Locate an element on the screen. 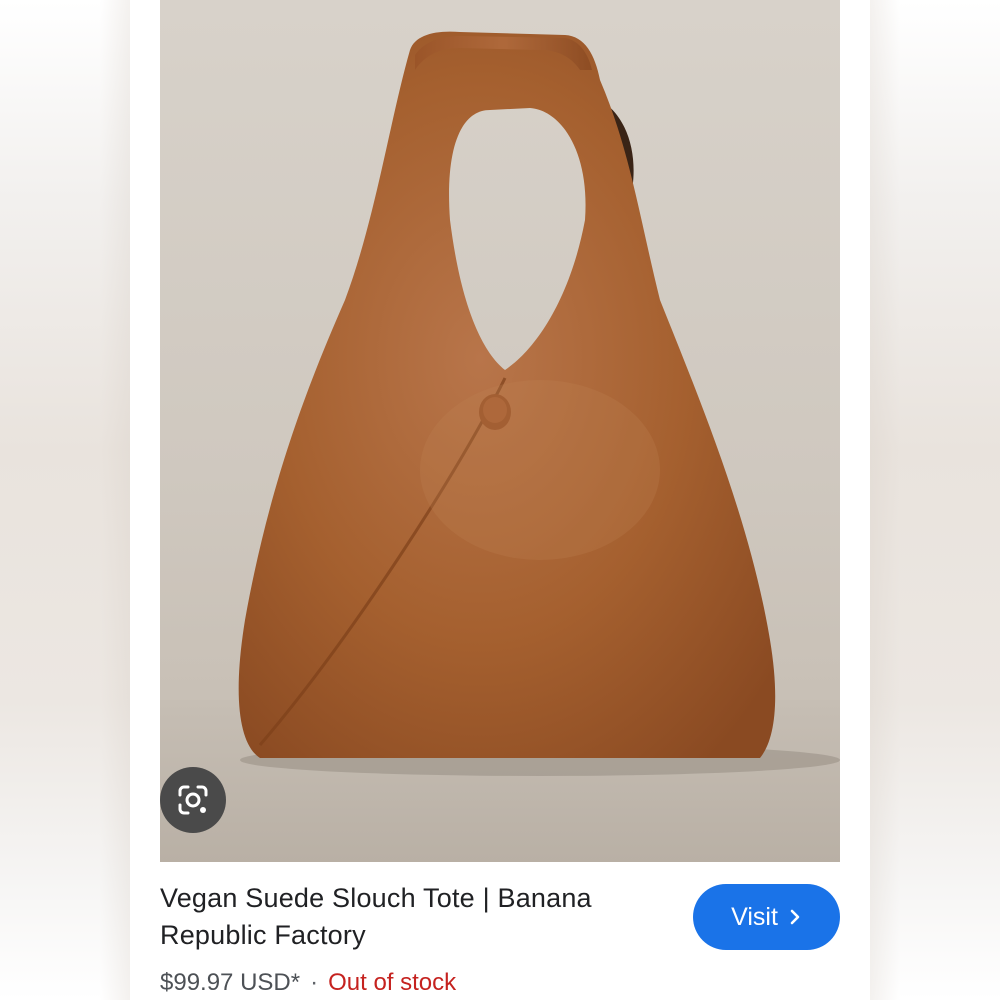 The image size is (1000, 1000). visit-button: Visit is located at coordinates (766, 917).